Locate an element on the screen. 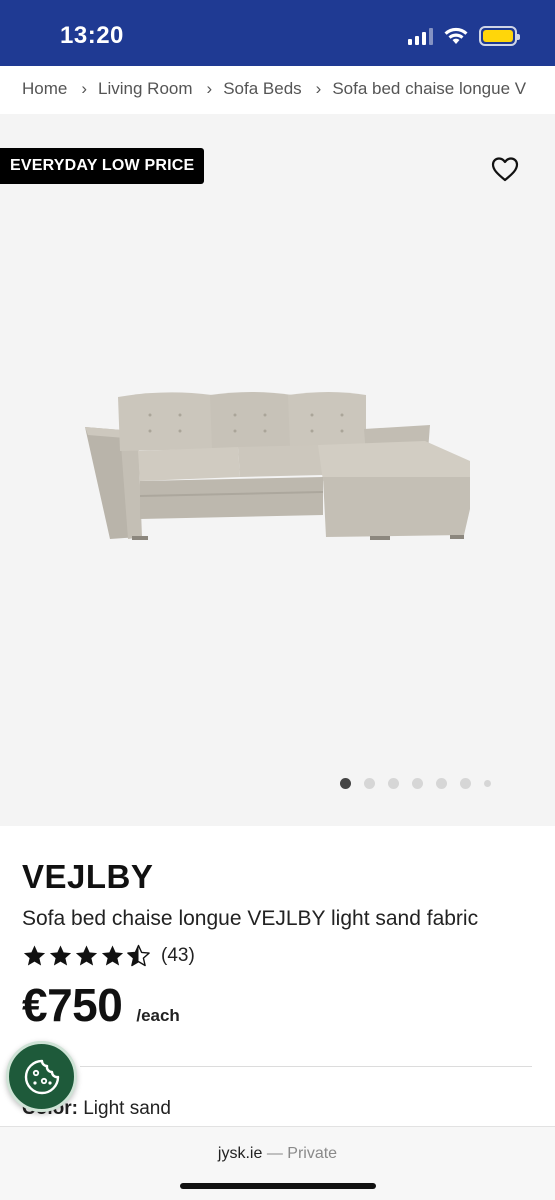 This screenshot has width=555, height=1200. cookie-icon is located at coordinates (41, 1076).